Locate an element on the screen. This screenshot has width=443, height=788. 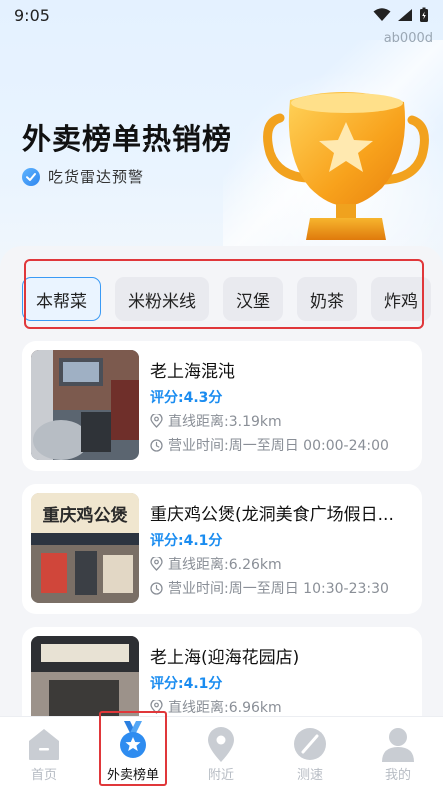
shop-score: 评分:4.3分 is located at coordinates (186, 398).